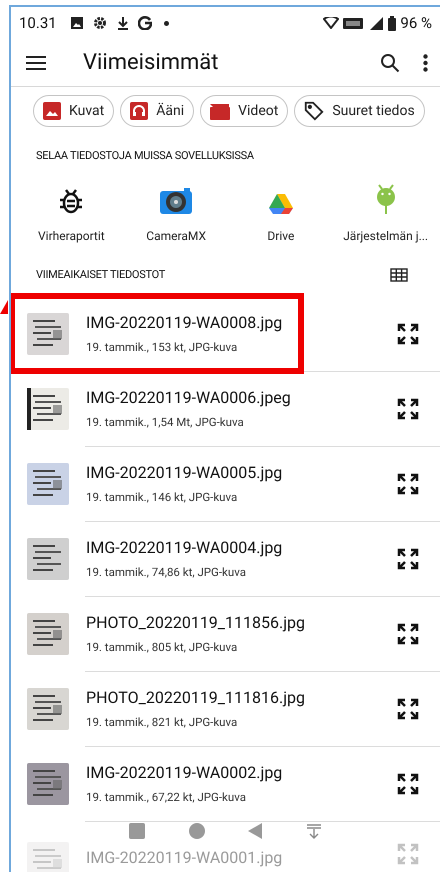 This screenshot has height=872, width=440. I want to click on file-row: PHOTO_20220119_111816.jpg 19. tammik., 821 kt, JPG-kuva, so click(225, 709).